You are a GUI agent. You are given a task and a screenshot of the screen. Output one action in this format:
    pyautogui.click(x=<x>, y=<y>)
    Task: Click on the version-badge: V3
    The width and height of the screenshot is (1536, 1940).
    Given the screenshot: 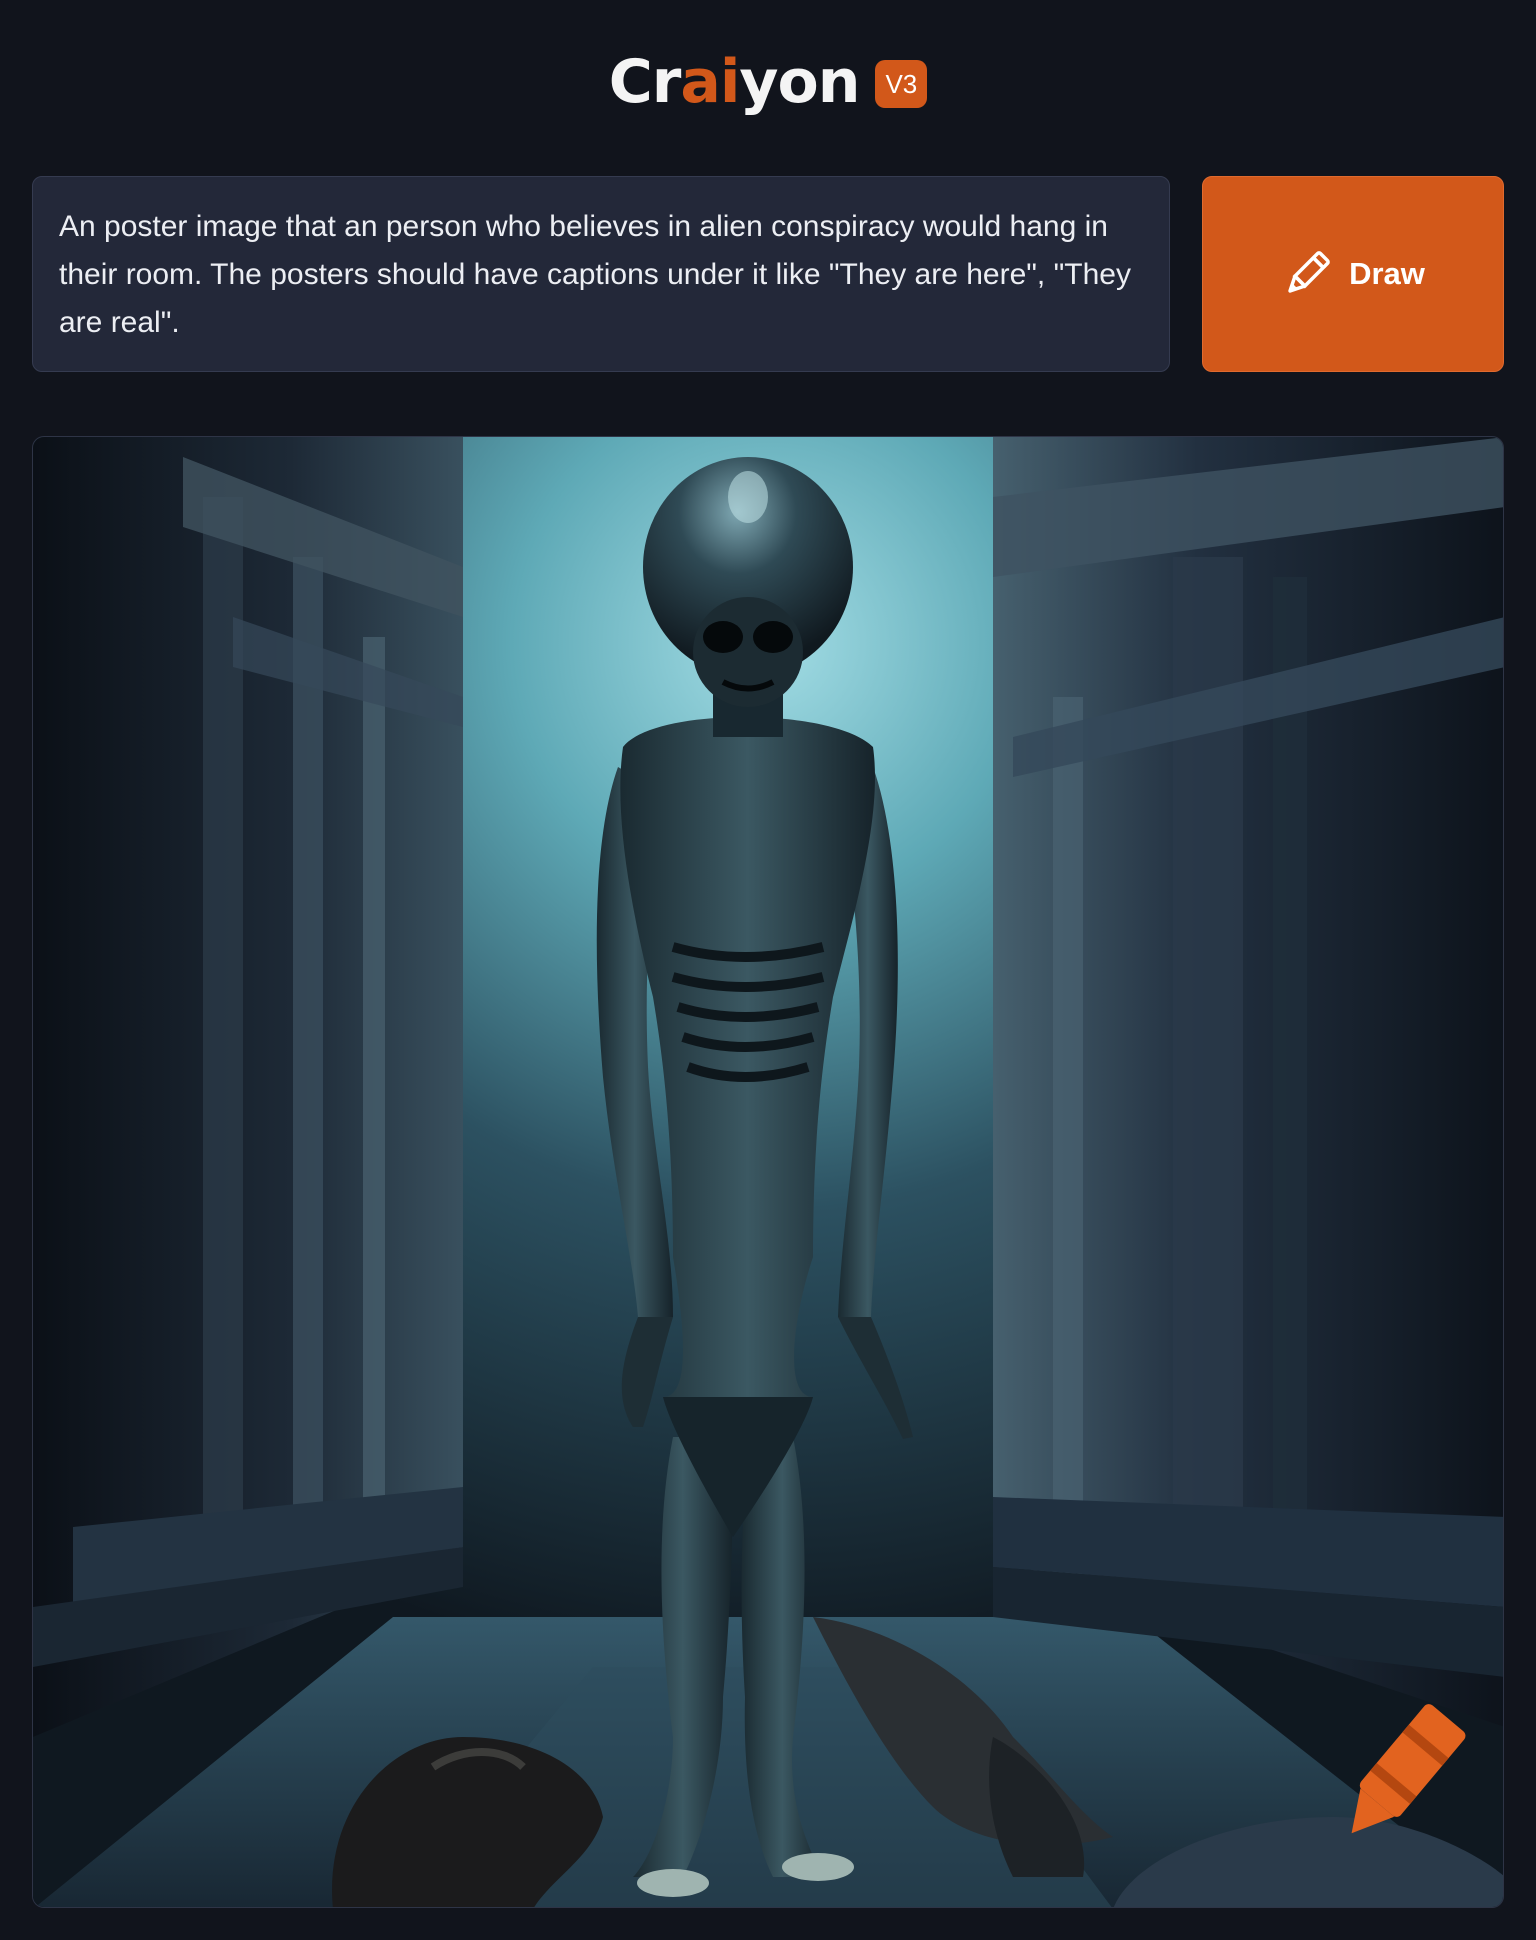 What is the action you would take?
    pyautogui.click(x=901, y=84)
    